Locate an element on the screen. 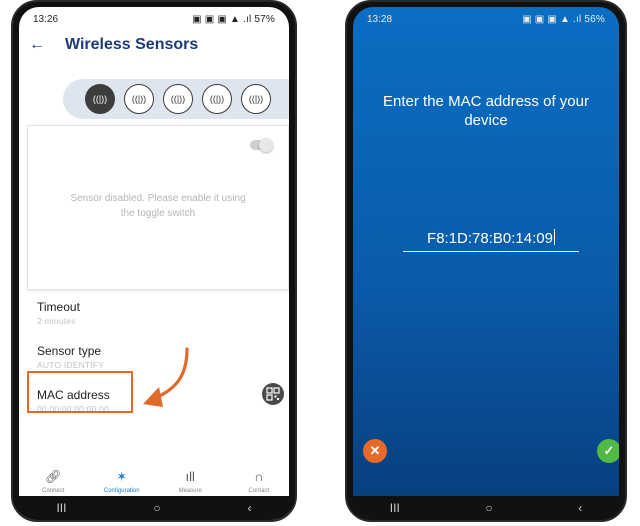 The height and width of the screenshot is (526, 640). sensor-5-icon: ((|)) is located at coordinates (256, 99).